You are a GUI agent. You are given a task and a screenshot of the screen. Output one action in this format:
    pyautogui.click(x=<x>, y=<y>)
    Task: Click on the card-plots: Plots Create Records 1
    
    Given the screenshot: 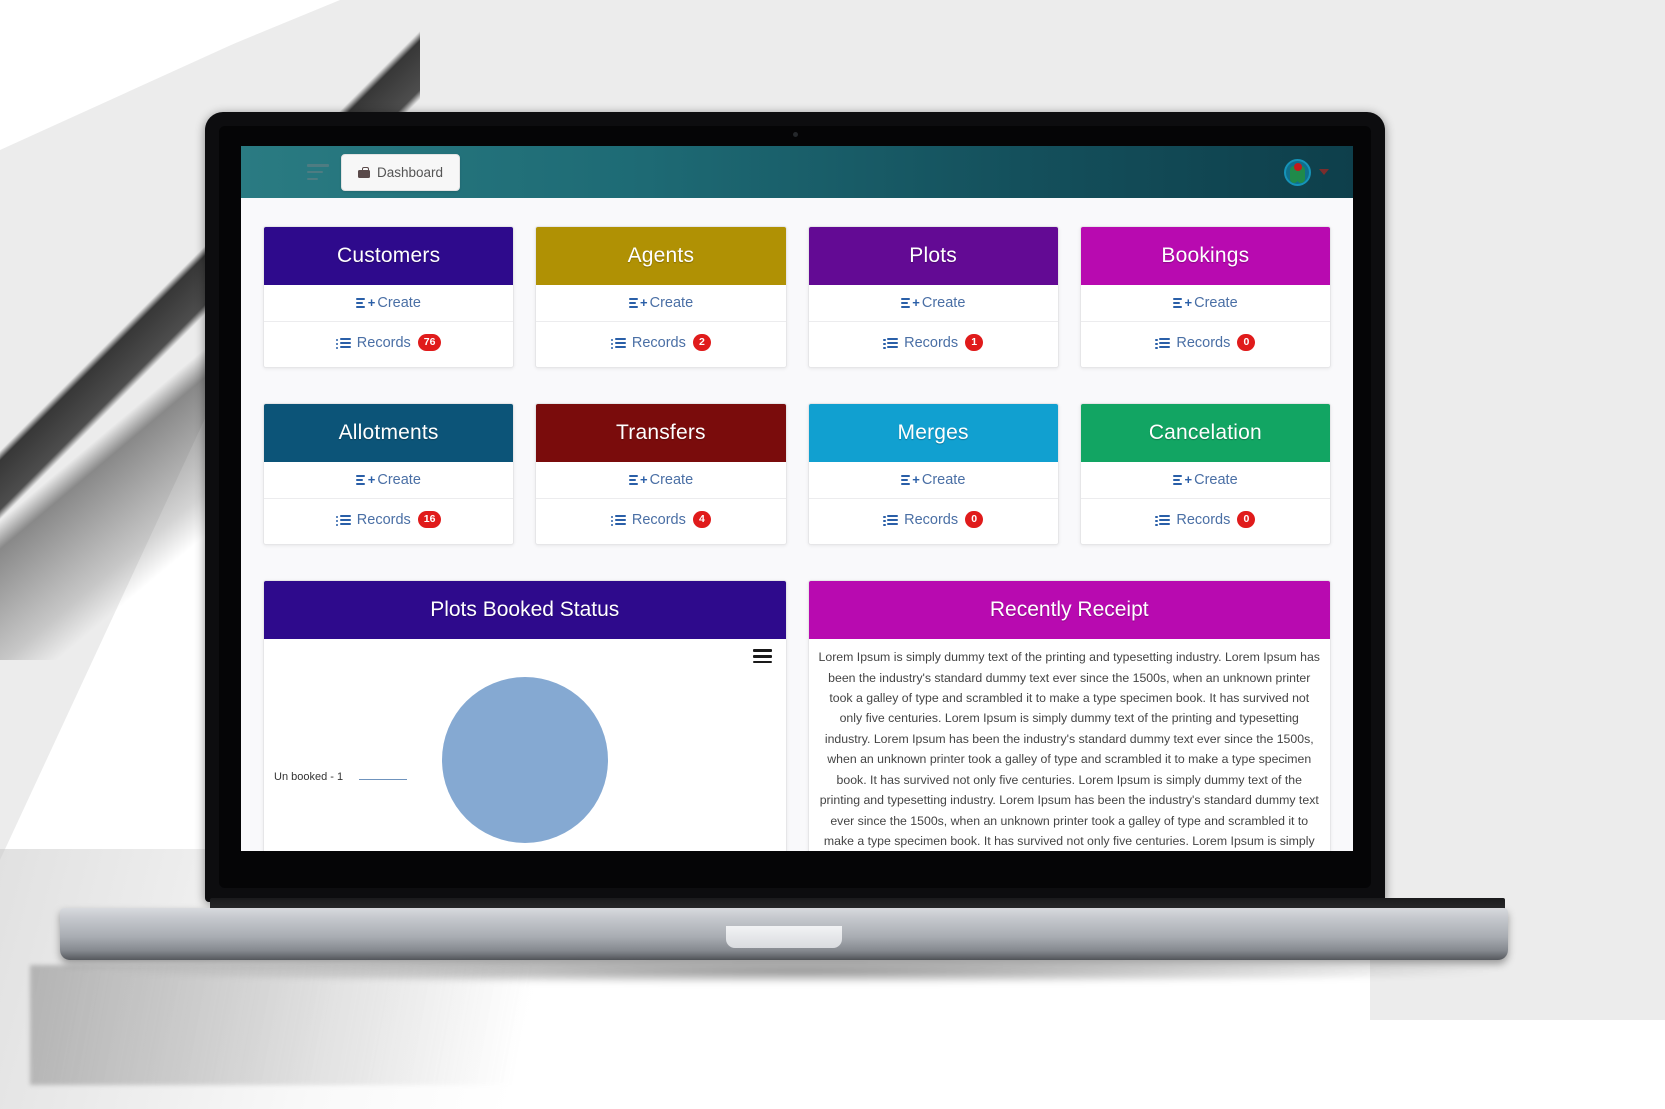 What is the action you would take?
    pyautogui.click(x=933, y=297)
    